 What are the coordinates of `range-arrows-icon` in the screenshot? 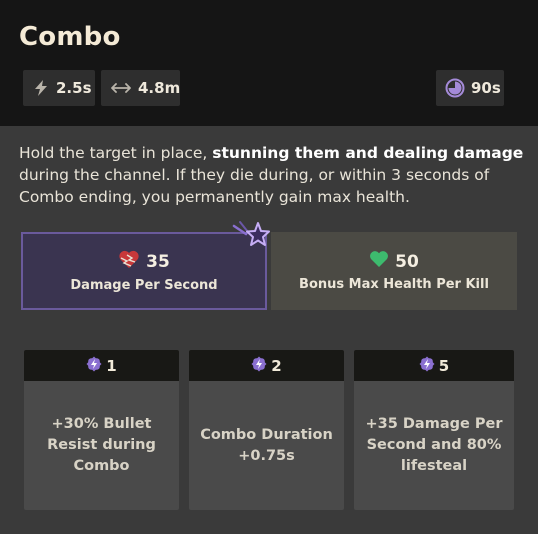 It's located at (121, 88).